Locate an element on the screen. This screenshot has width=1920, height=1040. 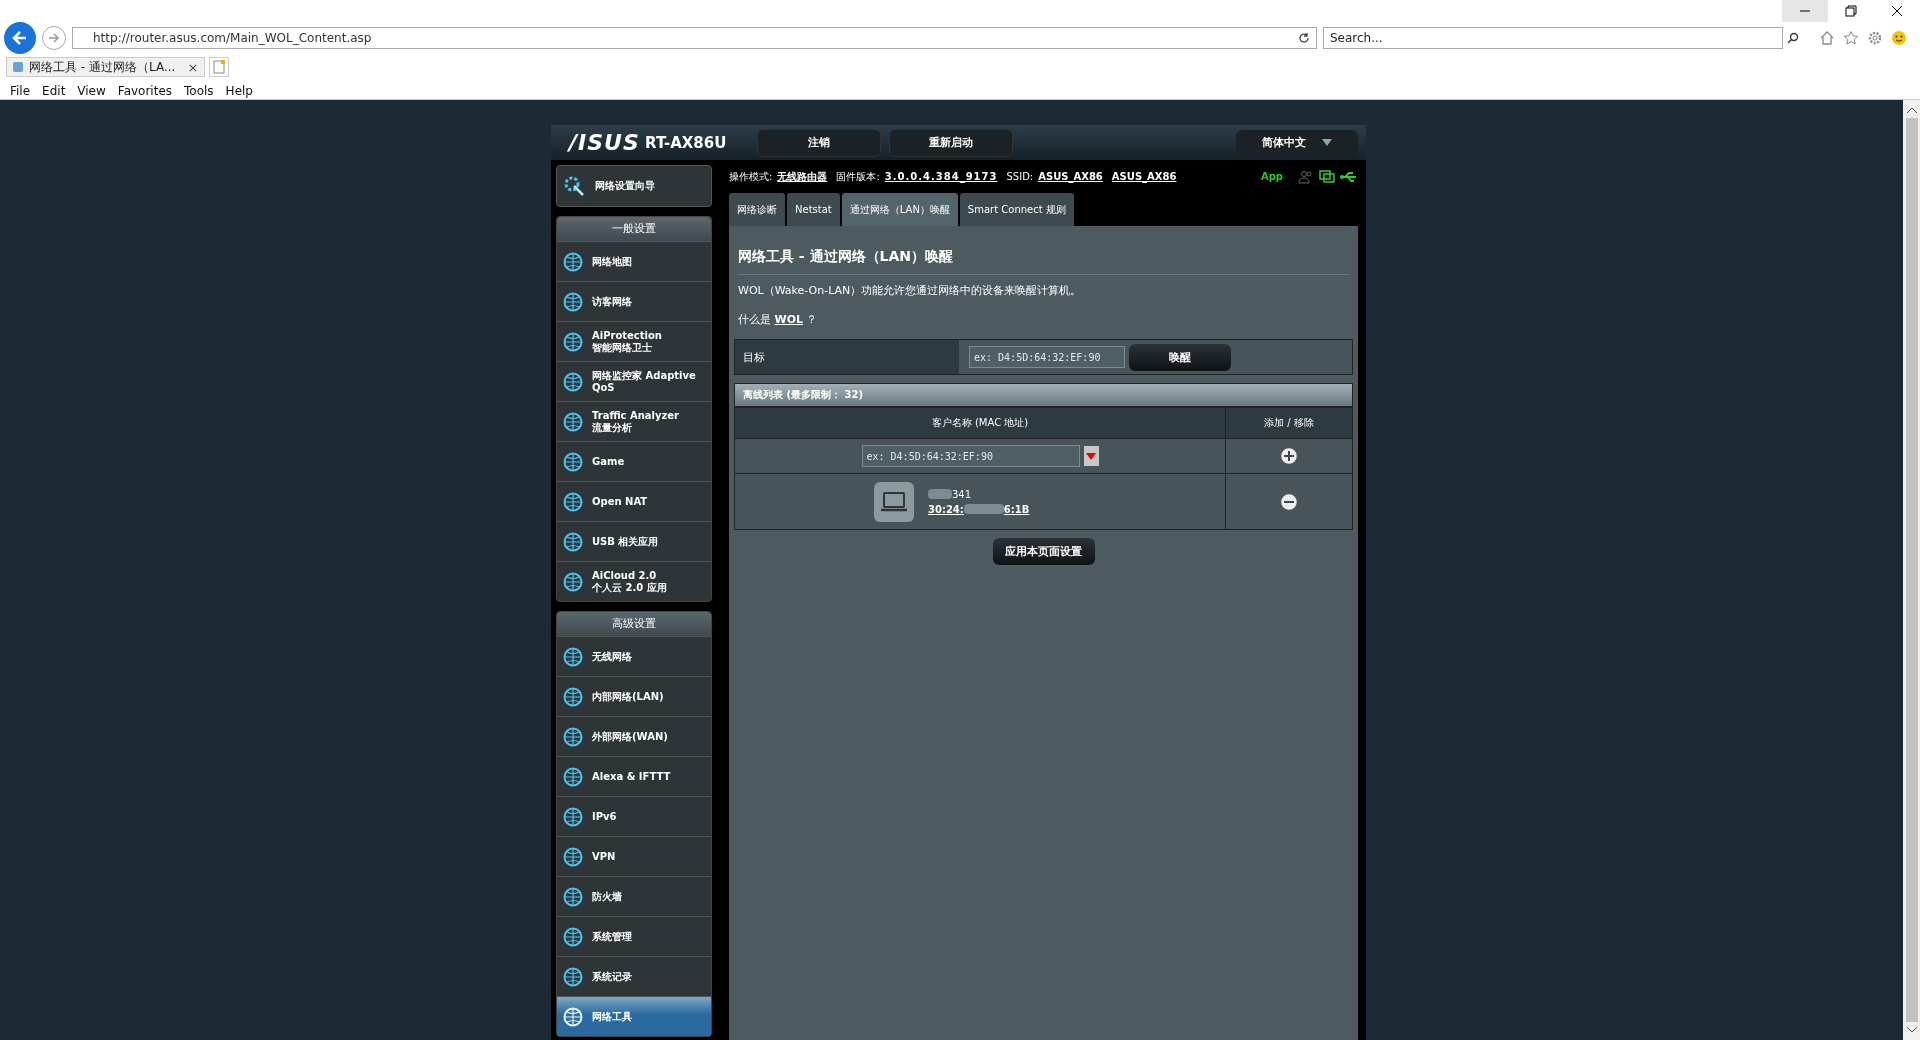
usb-icon is located at coordinates (1349, 176).